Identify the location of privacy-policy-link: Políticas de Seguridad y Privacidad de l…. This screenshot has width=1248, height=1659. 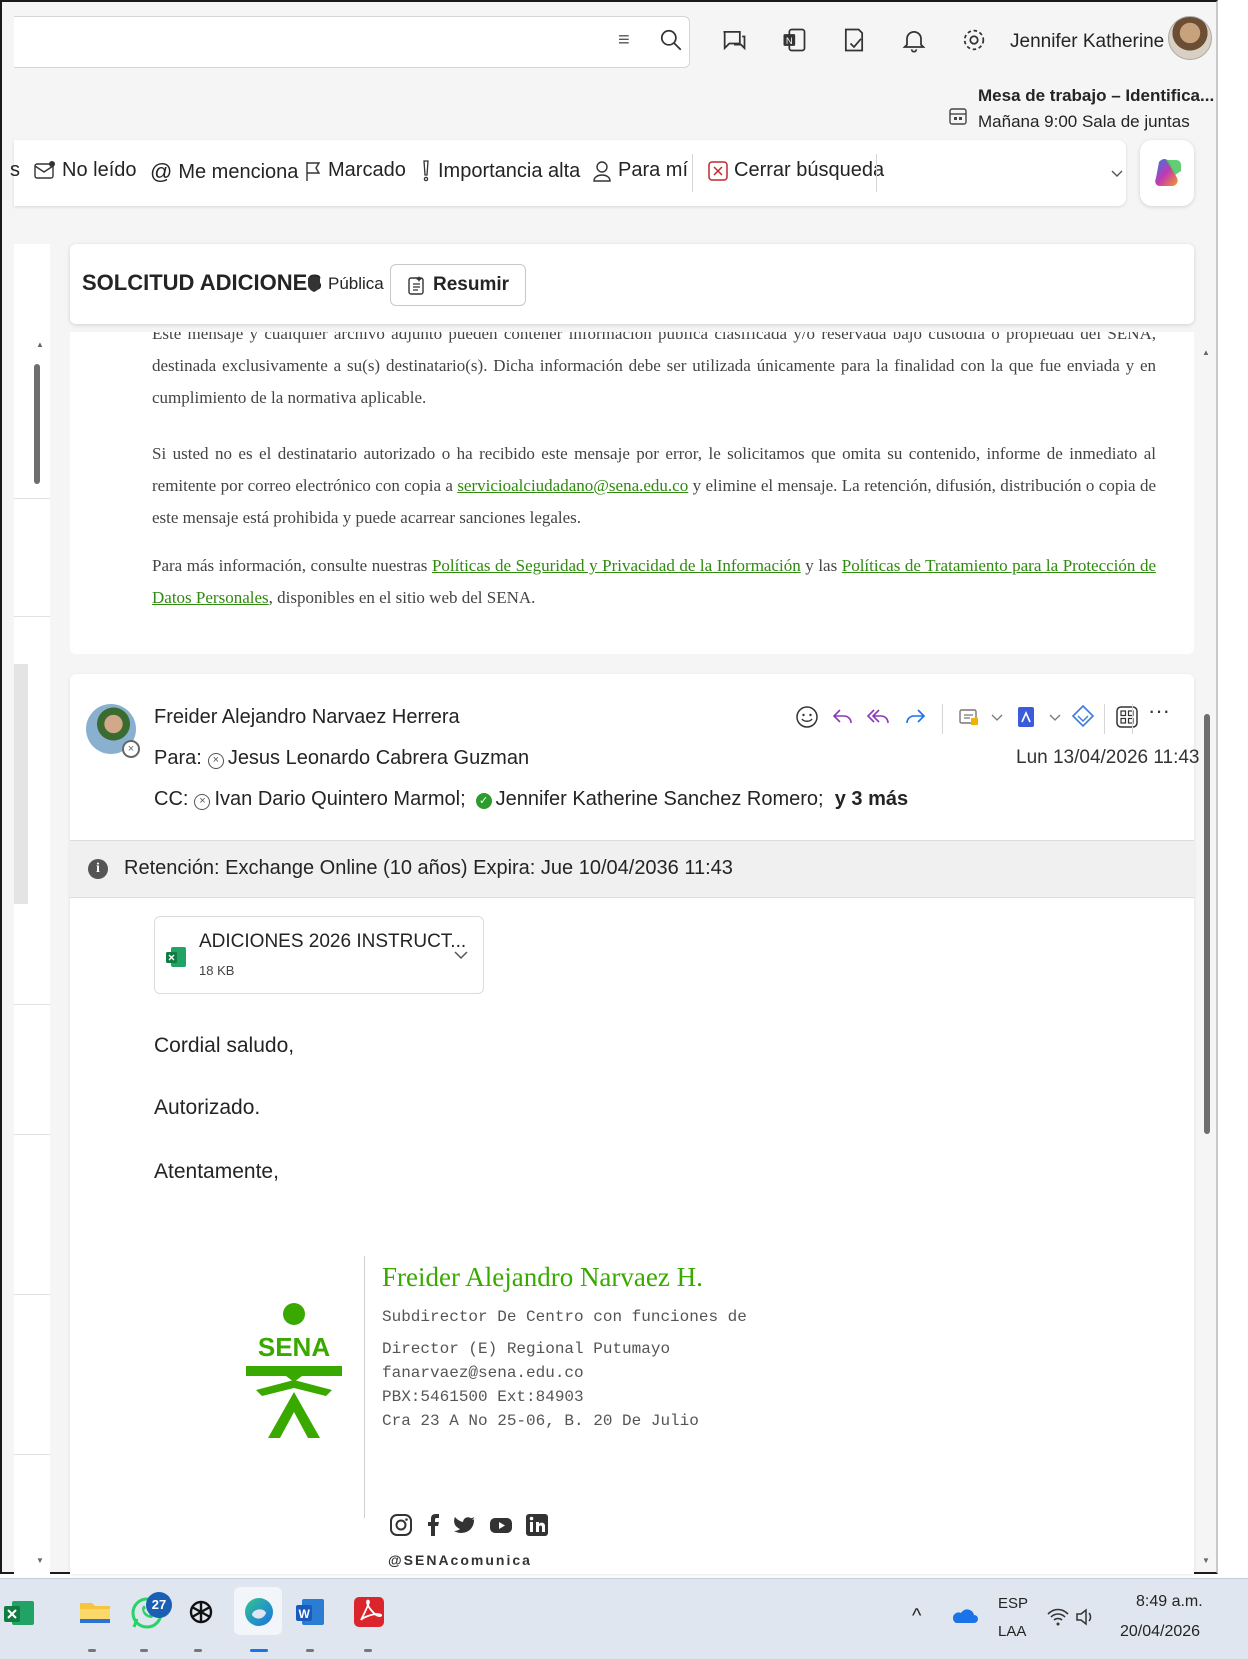
(616, 565).